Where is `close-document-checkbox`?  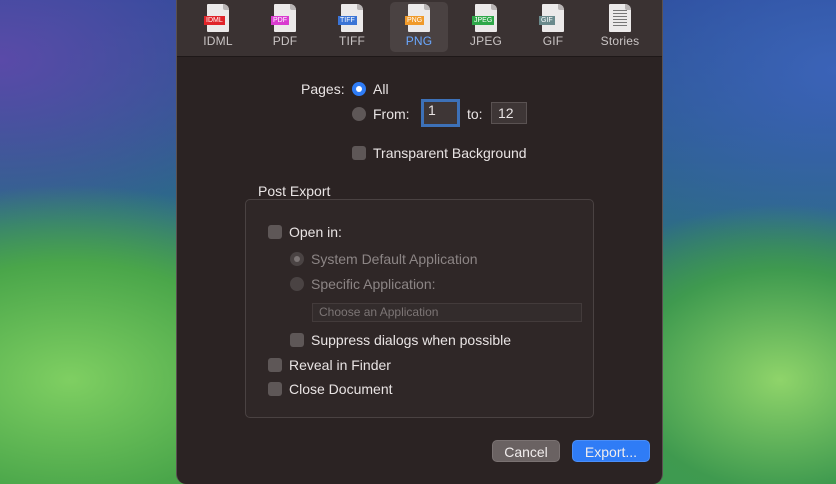
close-document-checkbox is located at coordinates (275, 389).